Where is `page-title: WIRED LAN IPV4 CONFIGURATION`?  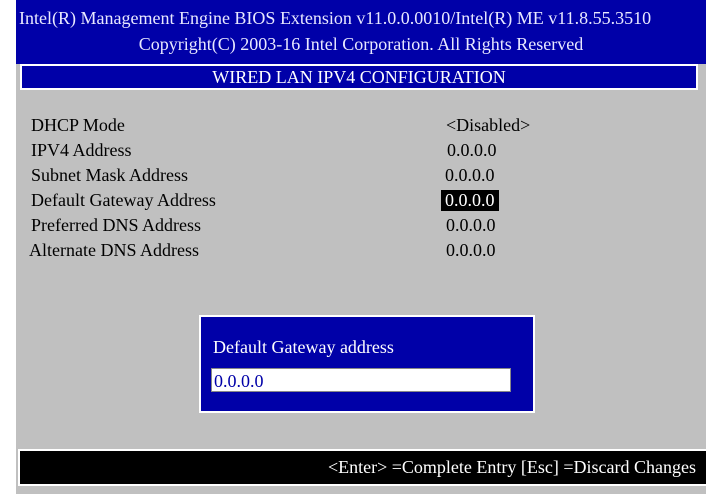 page-title: WIRED LAN IPV4 CONFIGURATION is located at coordinates (359, 77).